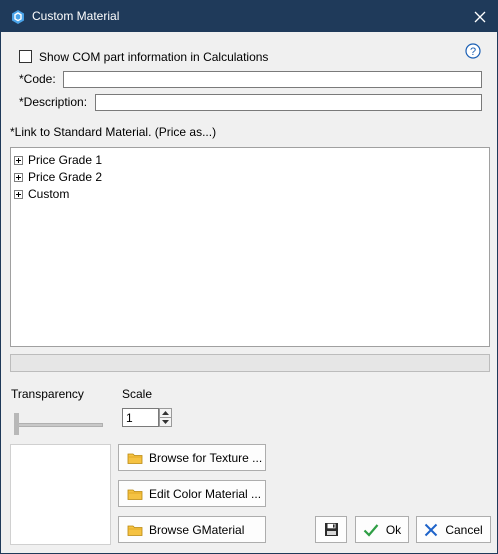 The height and width of the screenshot is (554, 498). What do you see at coordinates (18, 17) in the screenshot?
I see `hexagon-logo-icon` at bounding box center [18, 17].